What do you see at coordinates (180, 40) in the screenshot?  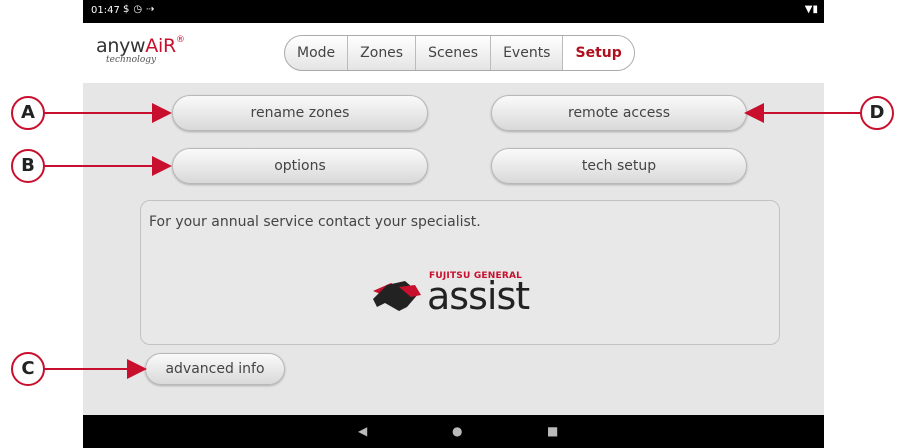 I see `trademark: ®` at bounding box center [180, 40].